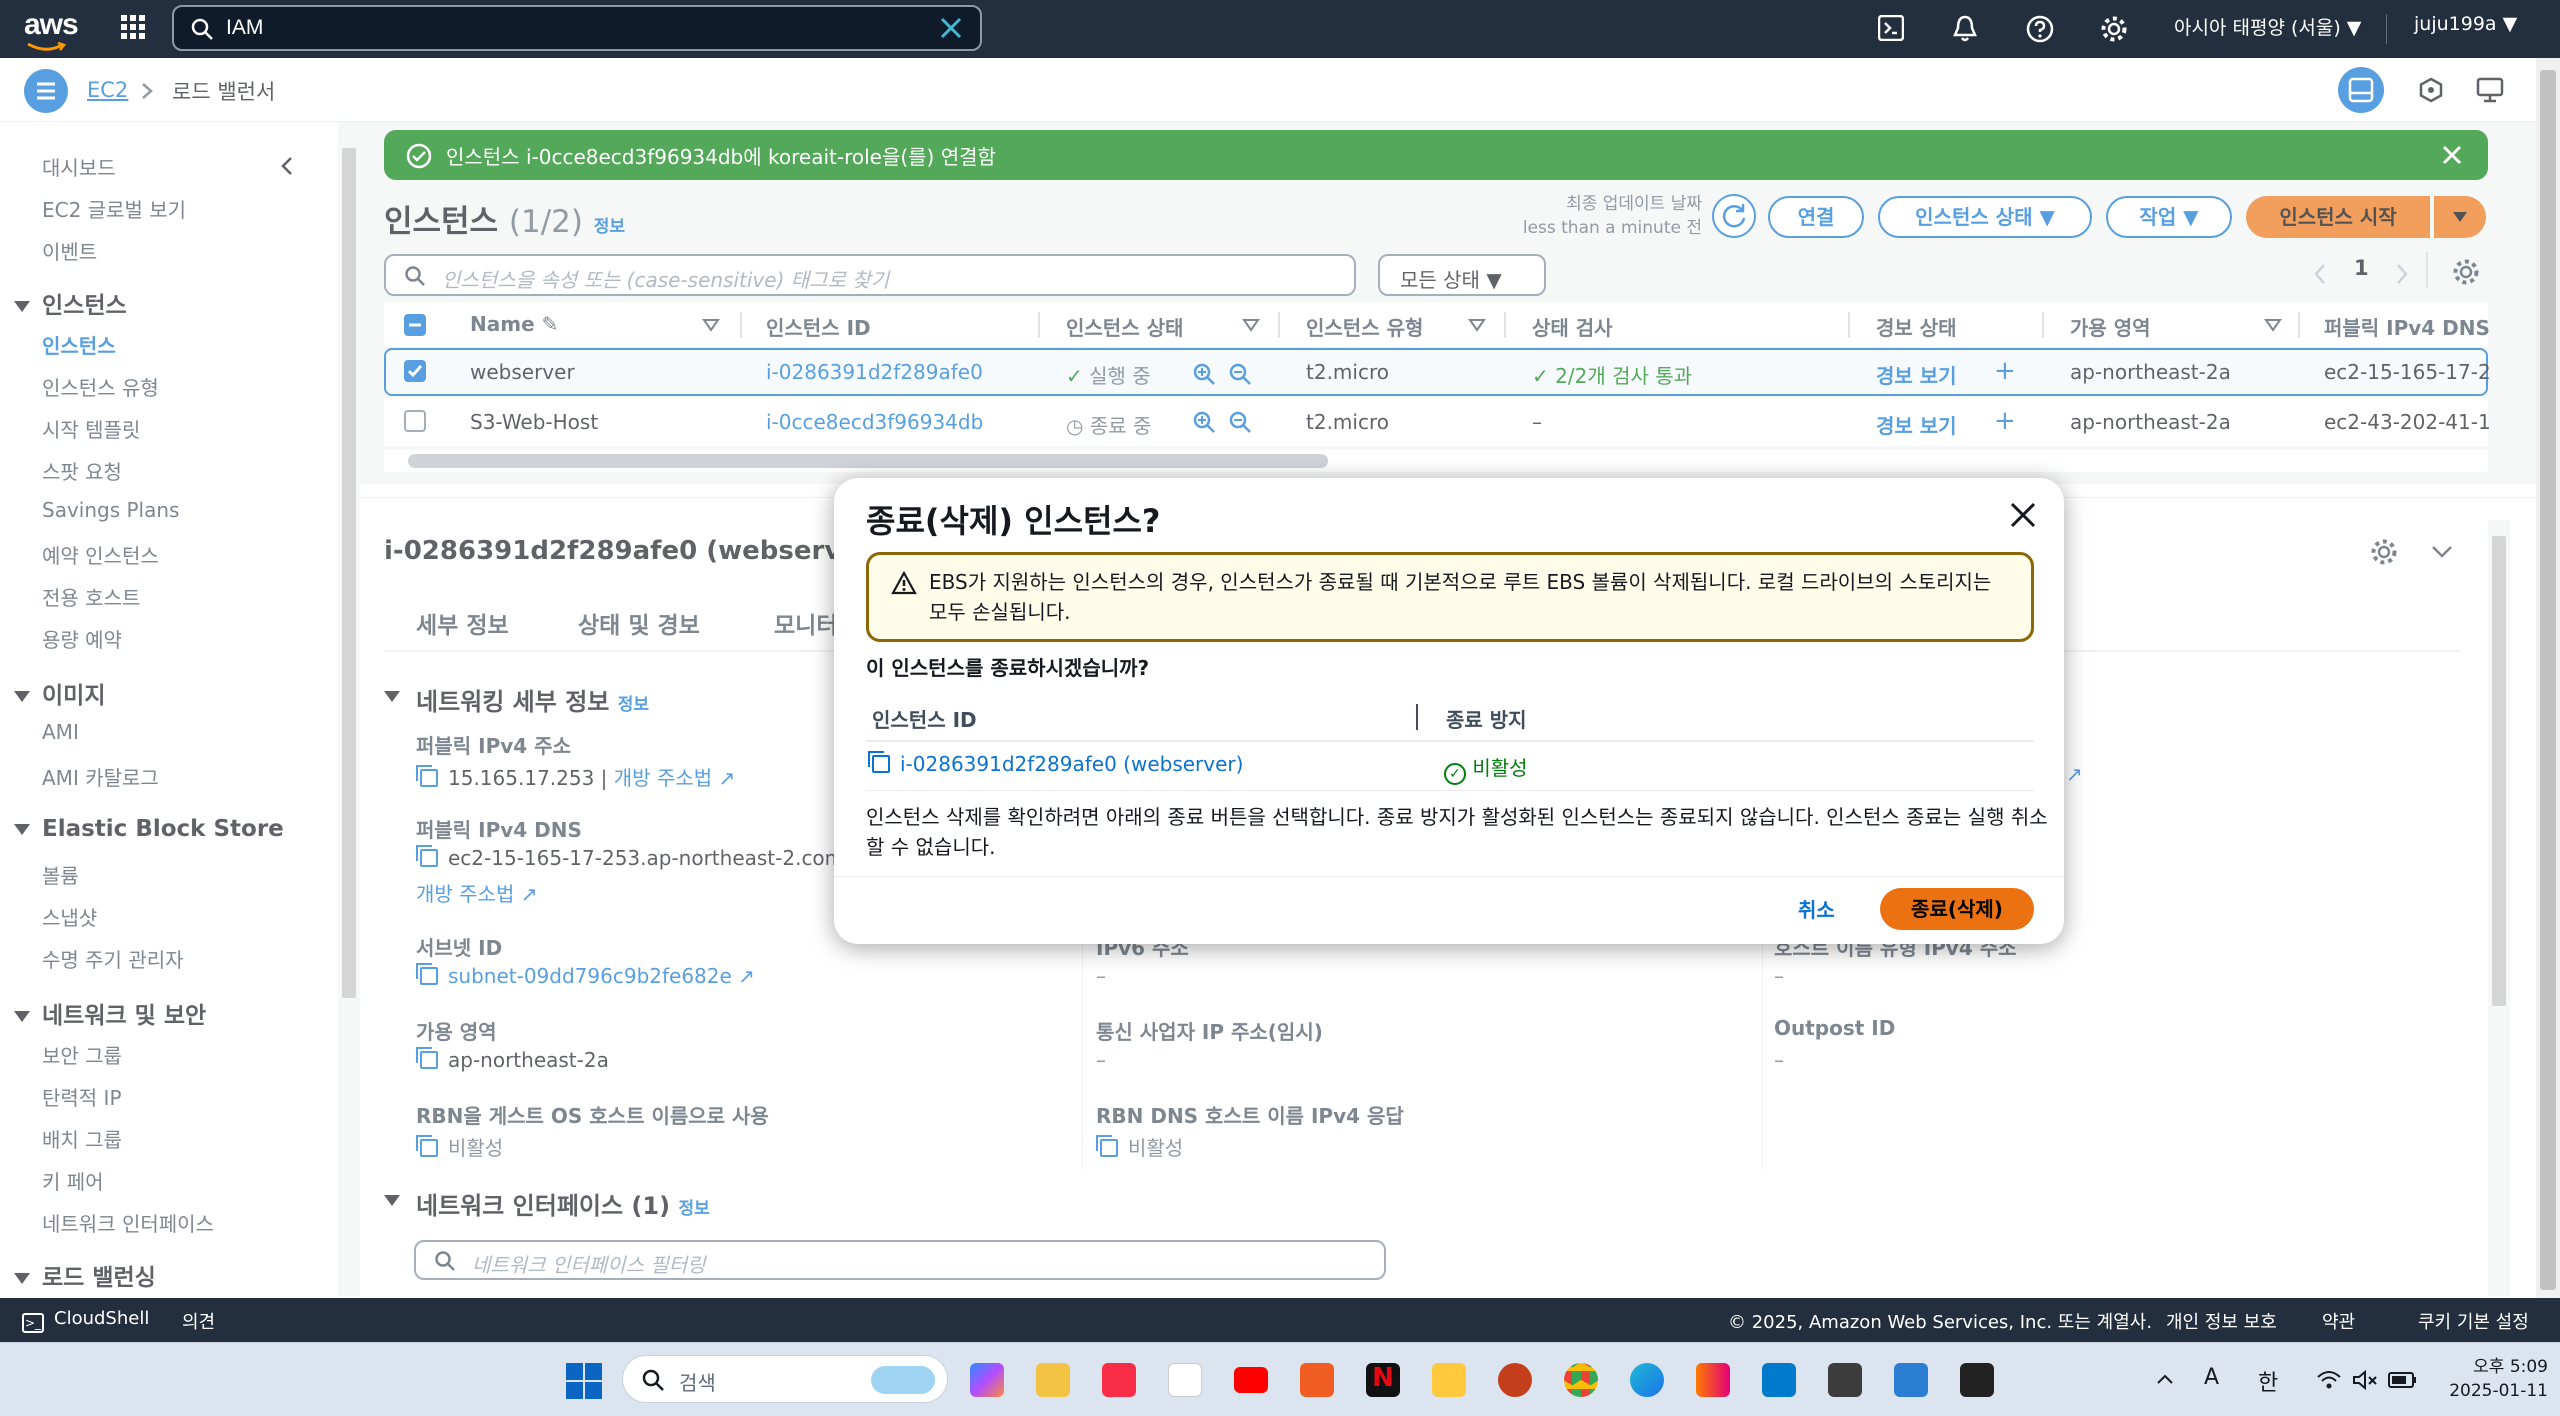 Image resolution: width=2560 pixels, height=1416 pixels. I want to click on footer-divider, so click(1449, 876).